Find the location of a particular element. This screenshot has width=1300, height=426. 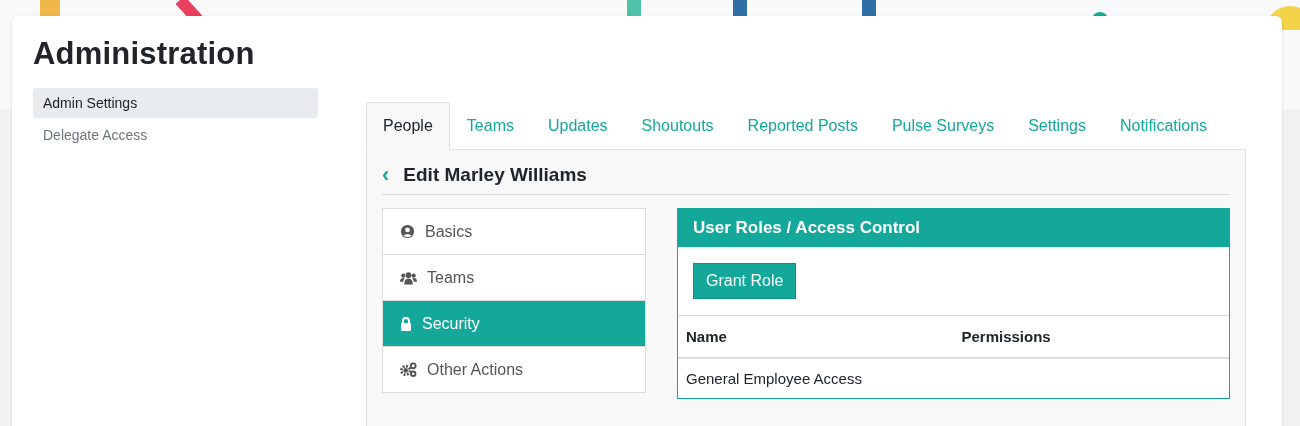

menu-item: Basics is located at coordinates (514, 231).